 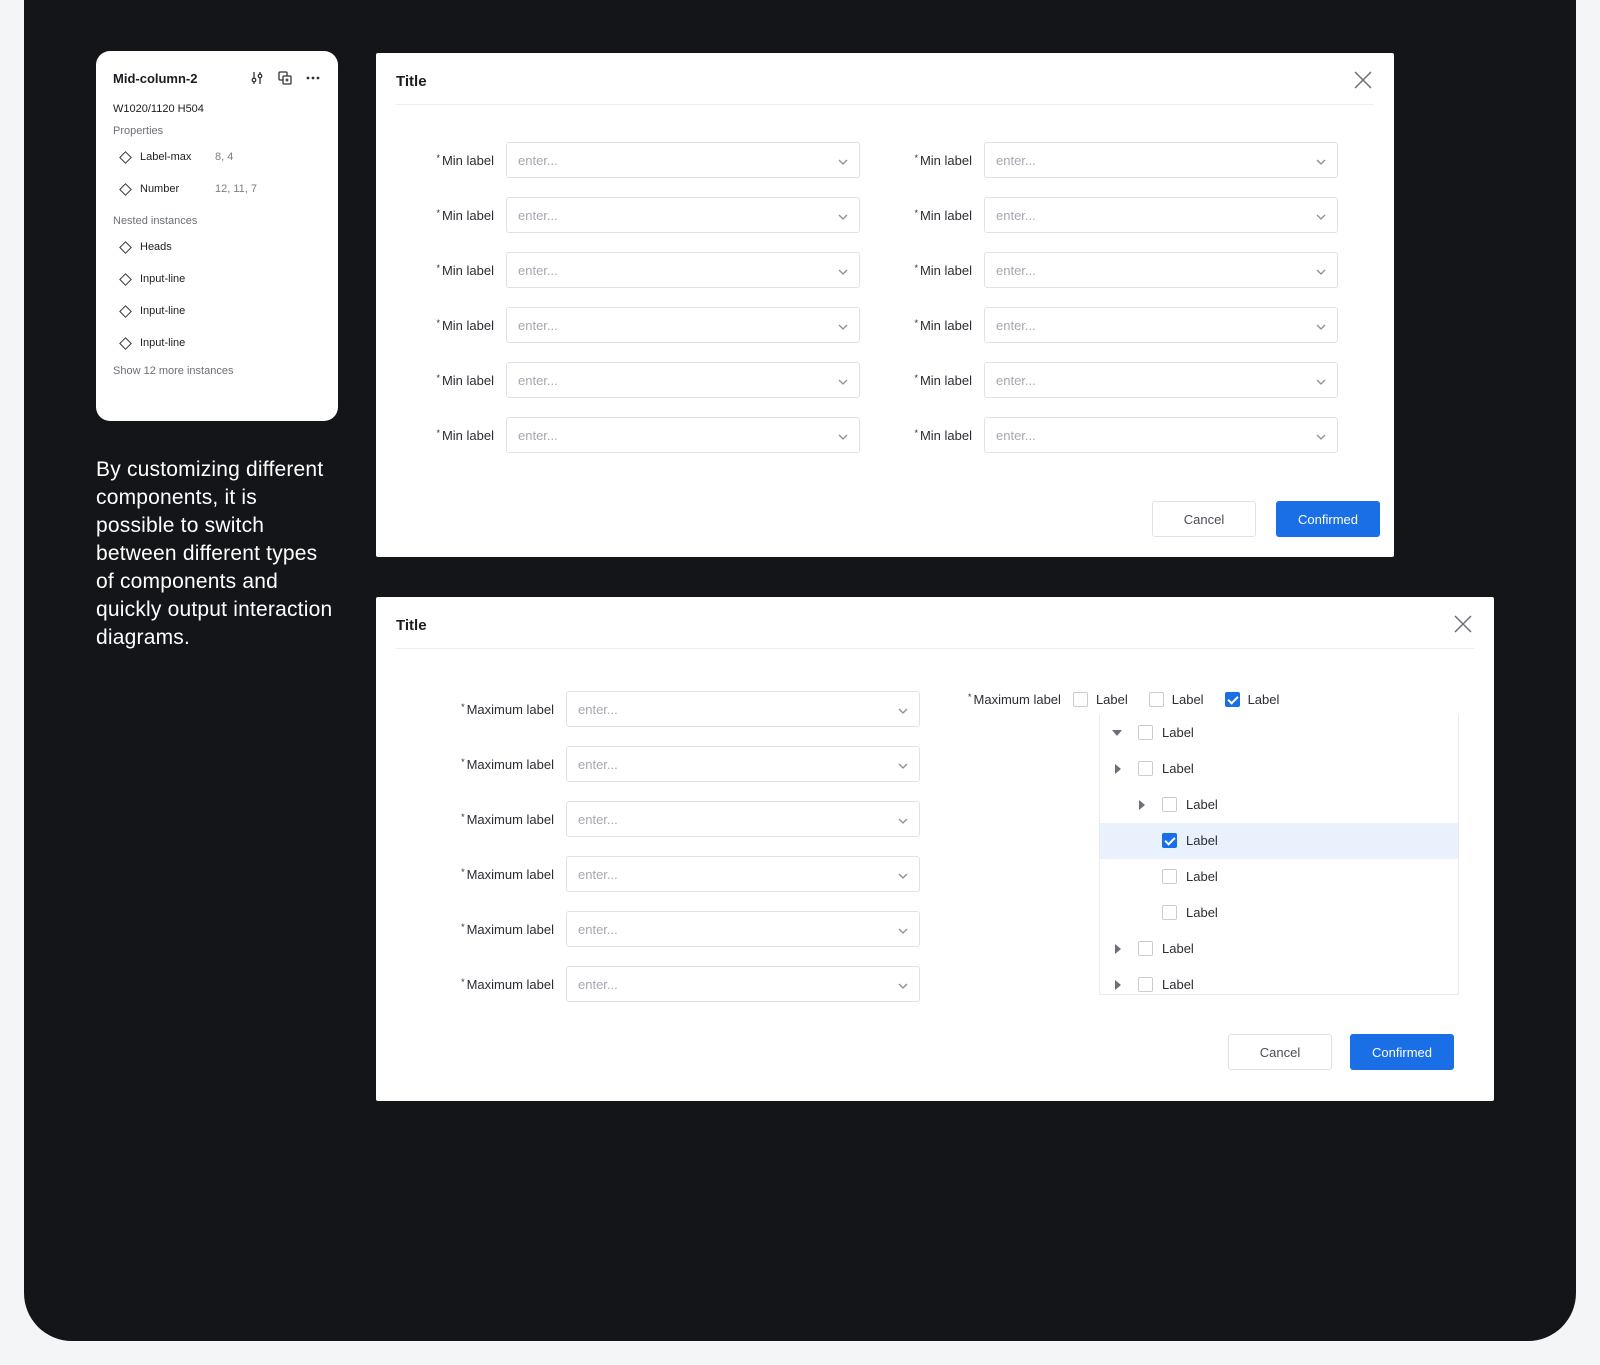 I want to click on property-name: Label-max, so click(x=166, y=157).